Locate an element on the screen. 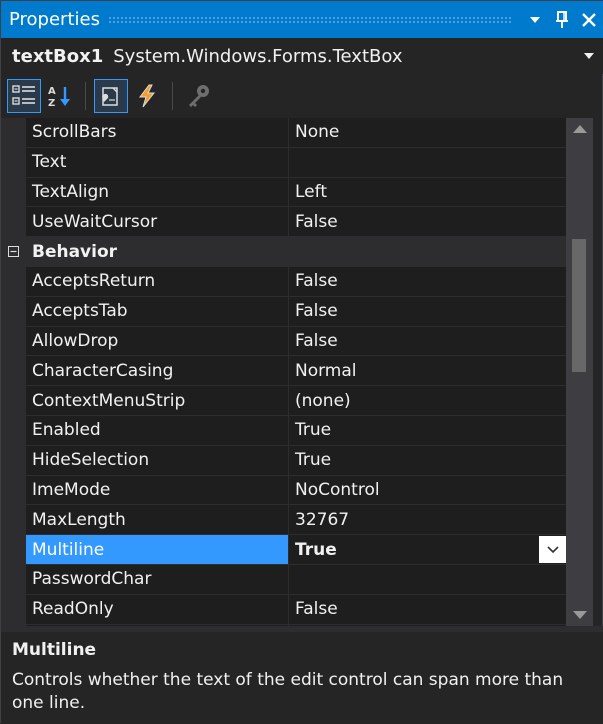  property-name: CharacterCasing is located at coordinates (157, 371).